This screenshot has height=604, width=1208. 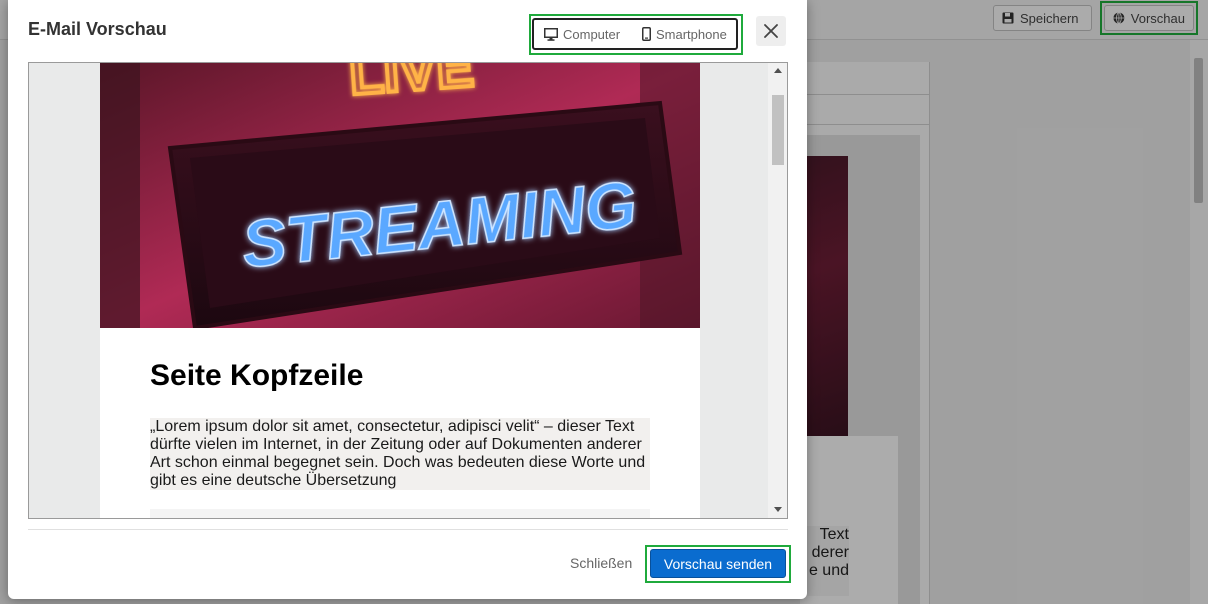 What do you see at coordinates (601, 563) in the screenshot?
I see `close-link: Schließen` at bounding box center [601, 563].